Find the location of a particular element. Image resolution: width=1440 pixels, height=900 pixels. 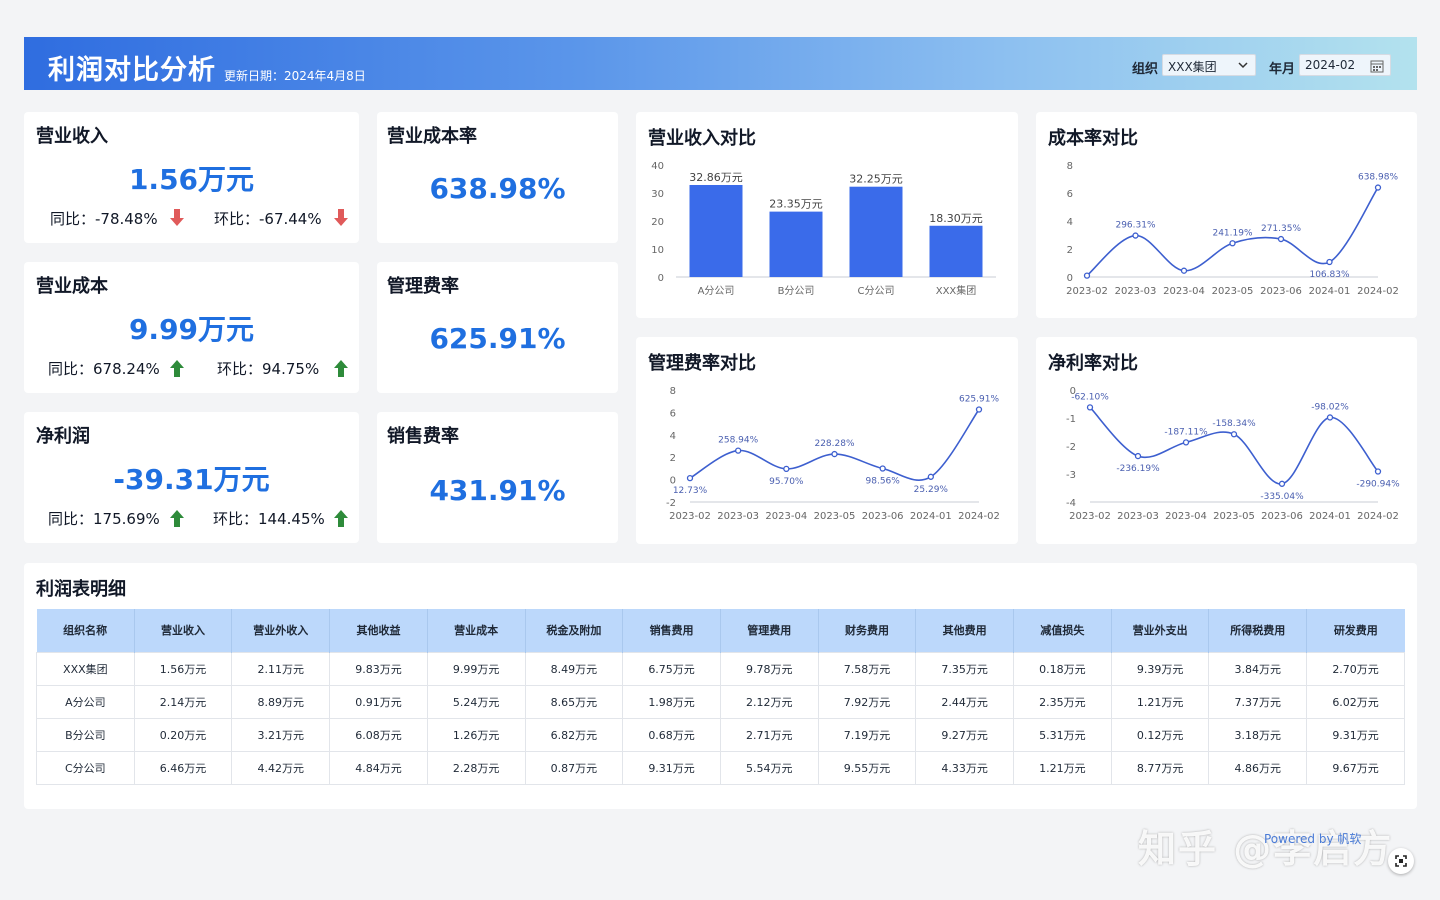

table-cell: 8.89万元 is located at coordinates (281, 701).